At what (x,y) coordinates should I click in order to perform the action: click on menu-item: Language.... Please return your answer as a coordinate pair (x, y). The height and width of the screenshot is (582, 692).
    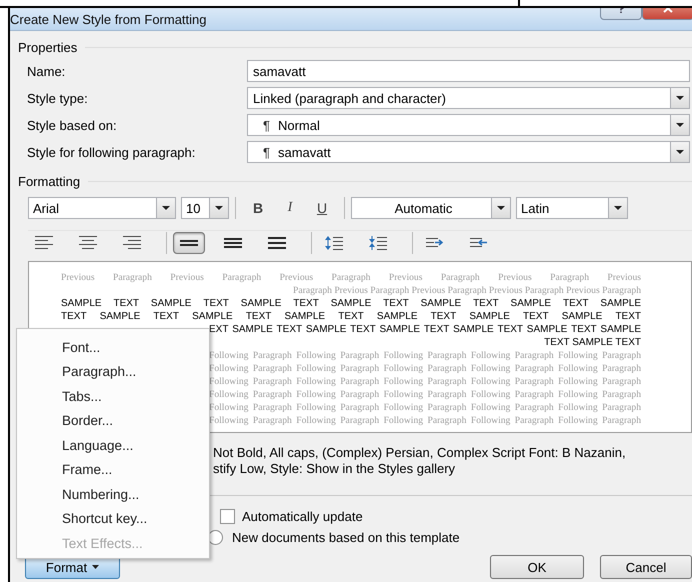
    Looking at the image, I should click on (113, 445).